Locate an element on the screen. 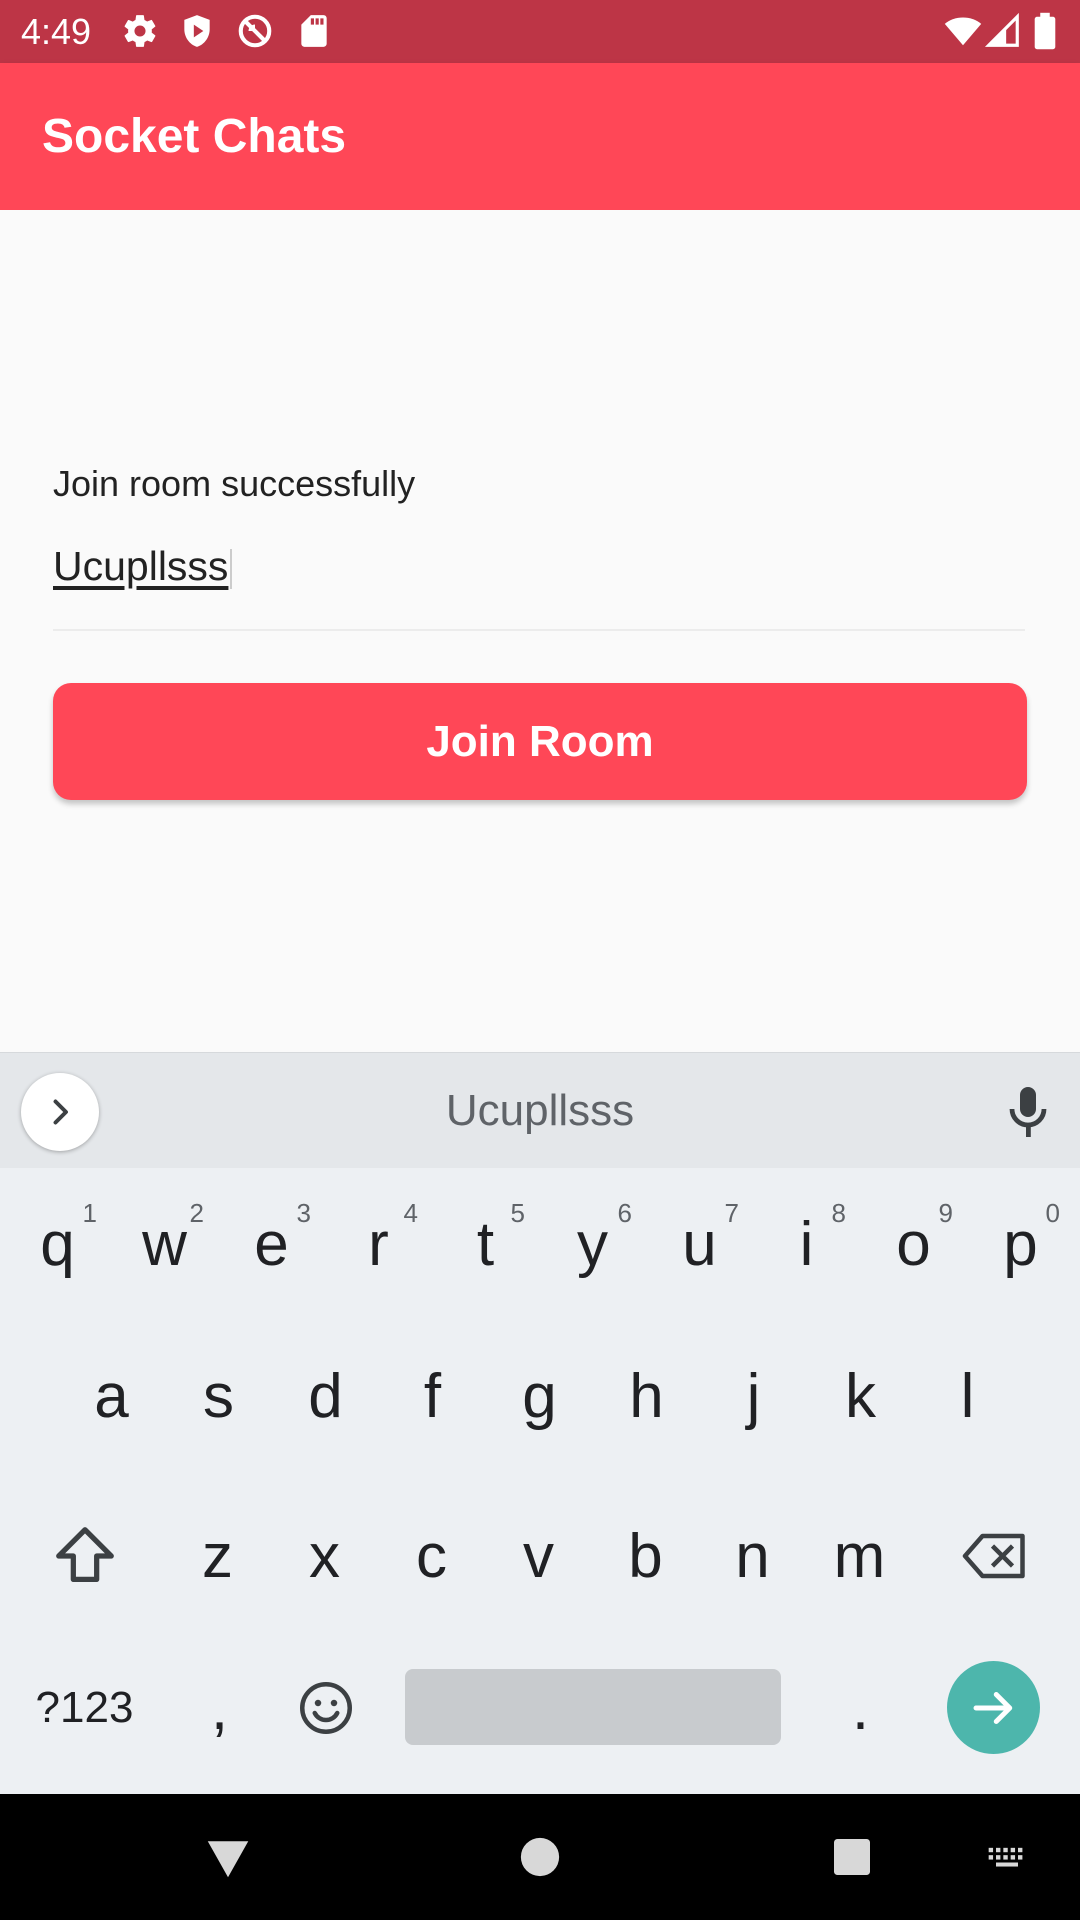 The width and height of the screenshot is (1080, 1920). key-d: d is located at coordinates (325, 1396).